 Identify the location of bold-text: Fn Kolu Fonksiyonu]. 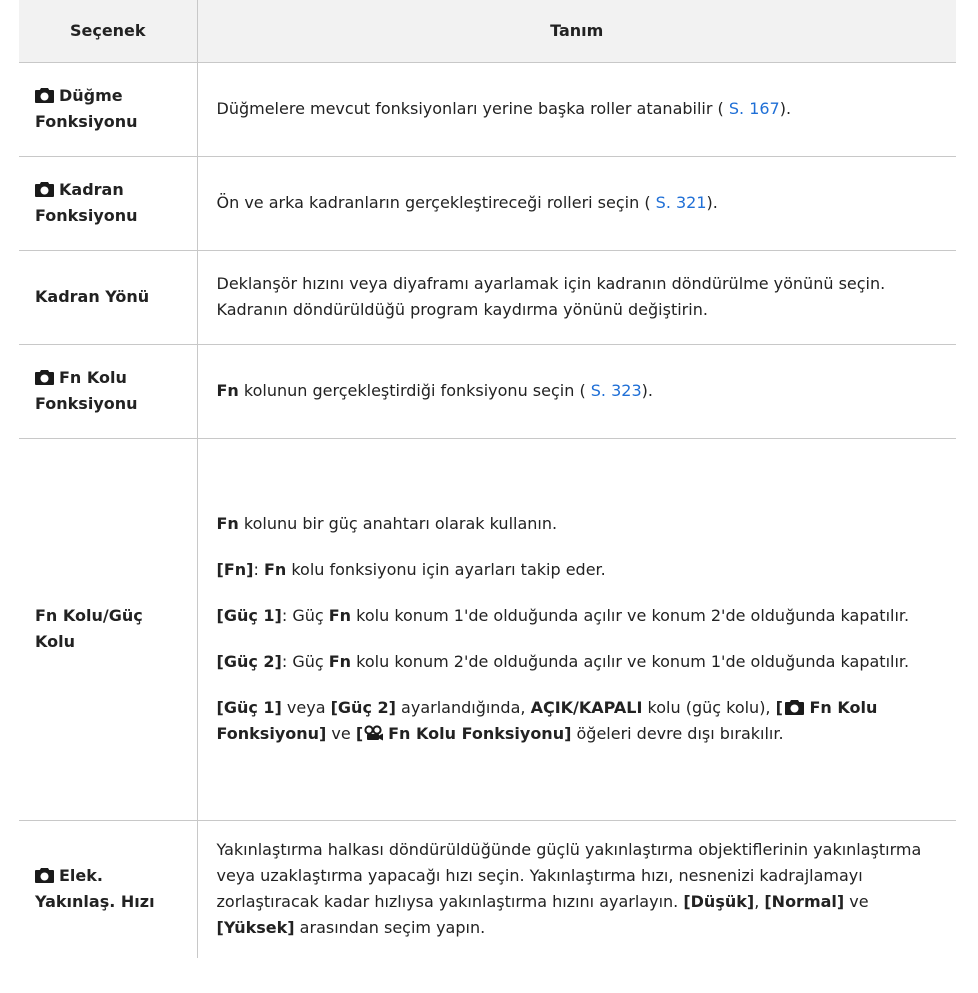
(480, 733).